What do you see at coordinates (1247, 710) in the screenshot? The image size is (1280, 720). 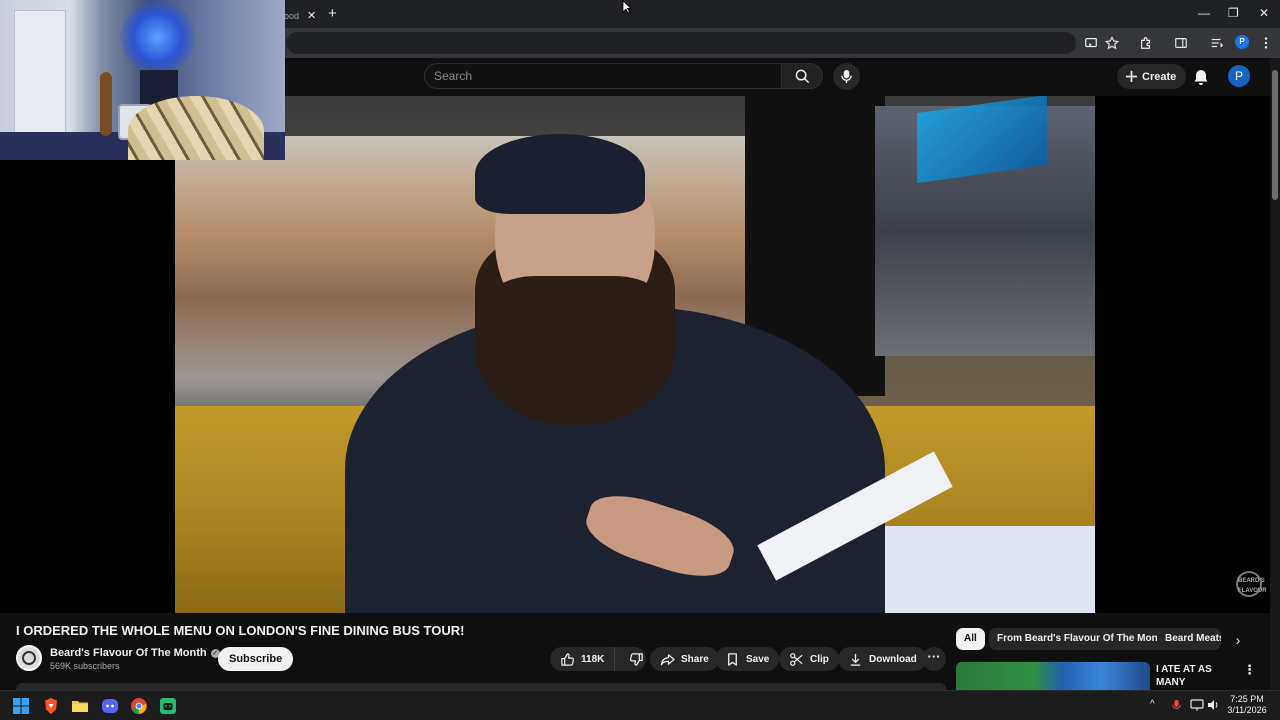 I see `clock-date: 3/11/2026` at bounding box center [1247, 710].